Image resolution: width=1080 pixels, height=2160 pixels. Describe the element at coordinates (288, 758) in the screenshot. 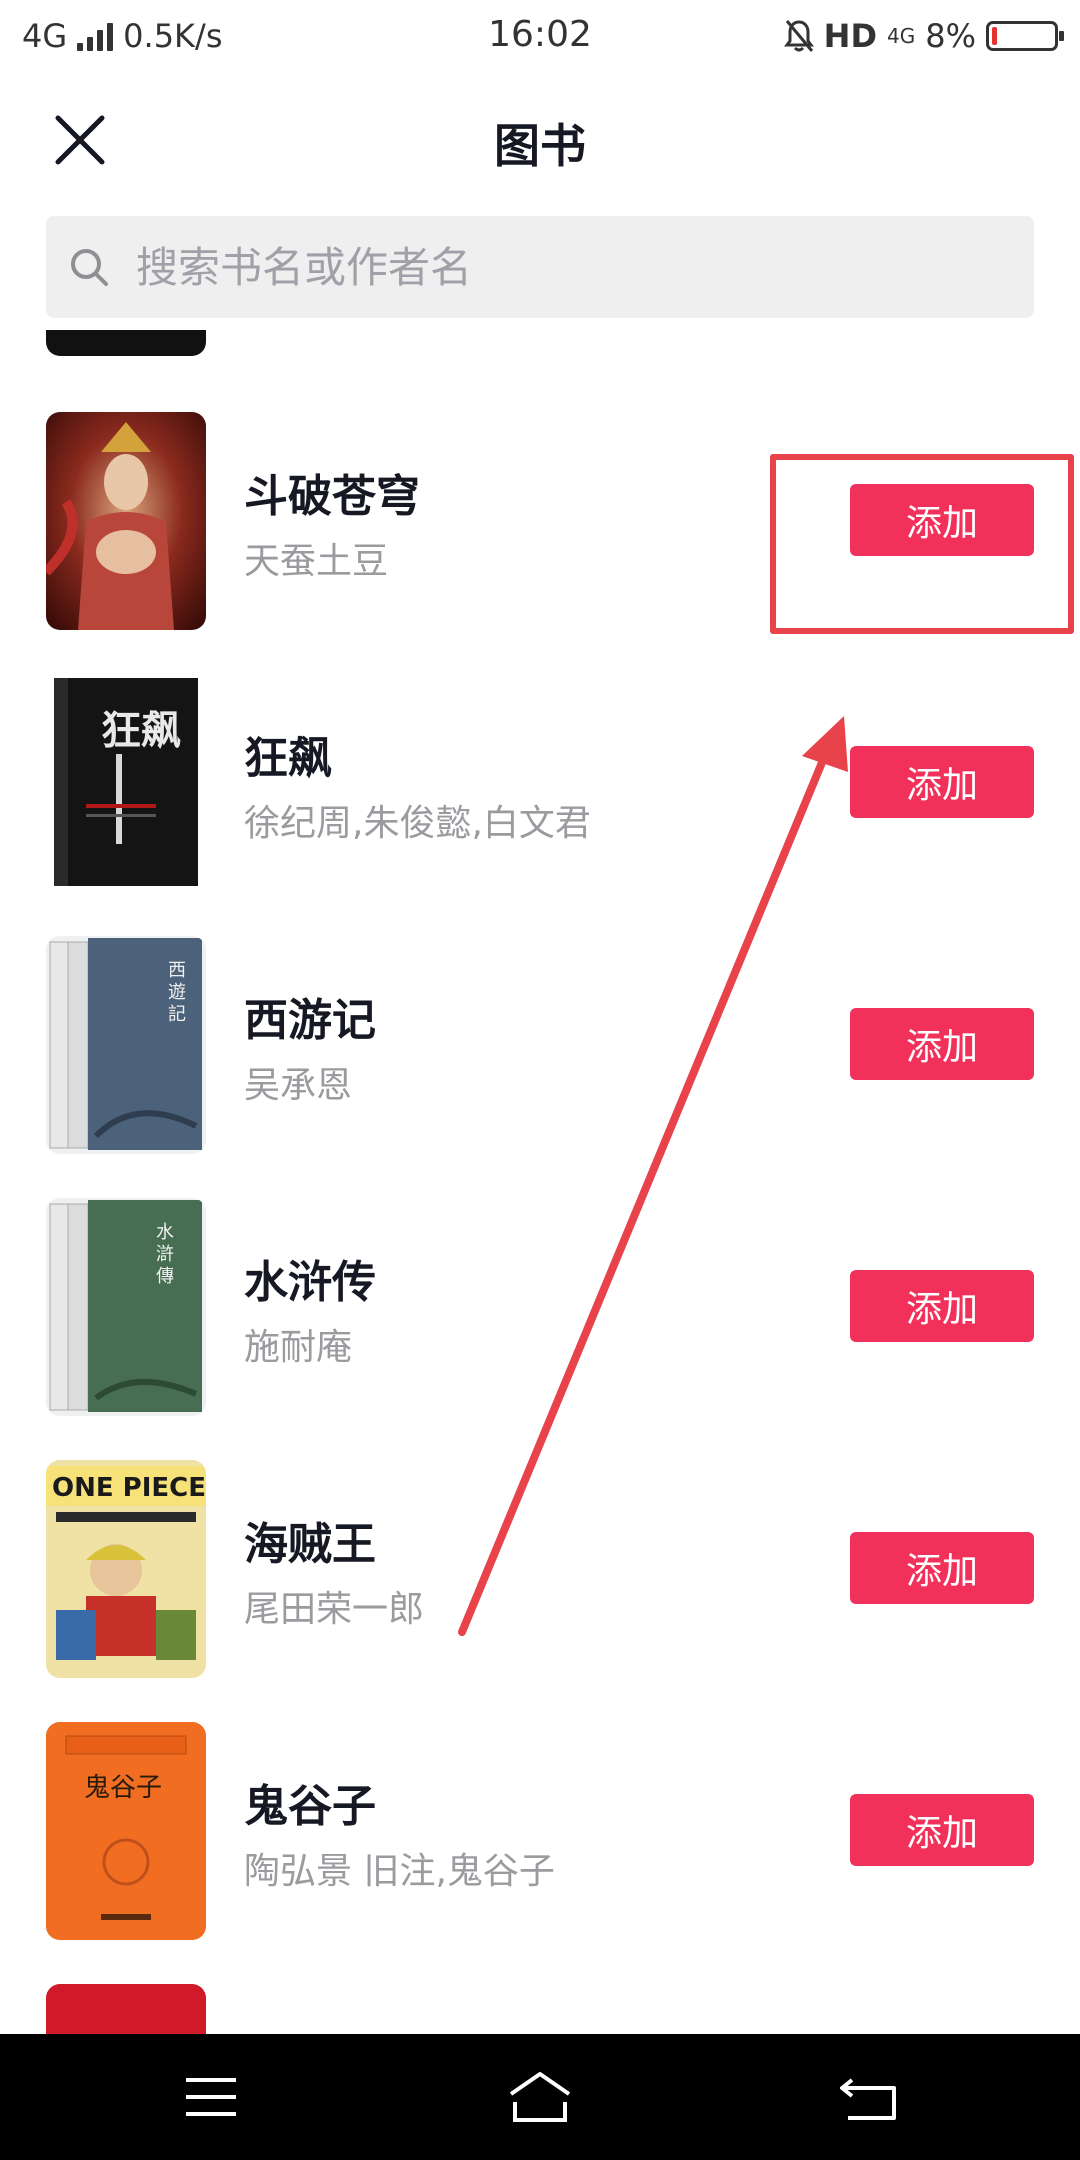

I see `book-title: 狂飙` at that location.